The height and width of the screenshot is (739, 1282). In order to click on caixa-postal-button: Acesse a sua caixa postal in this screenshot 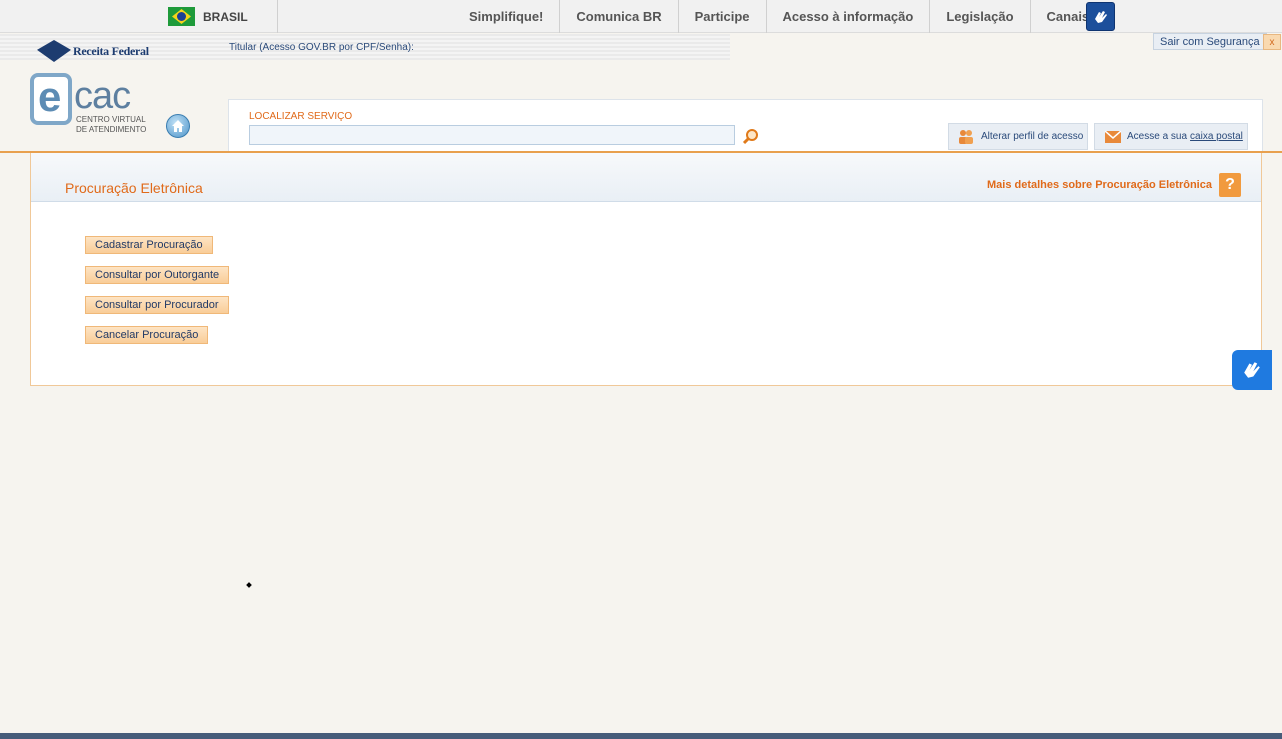, I will do `click(1171, 136)`.